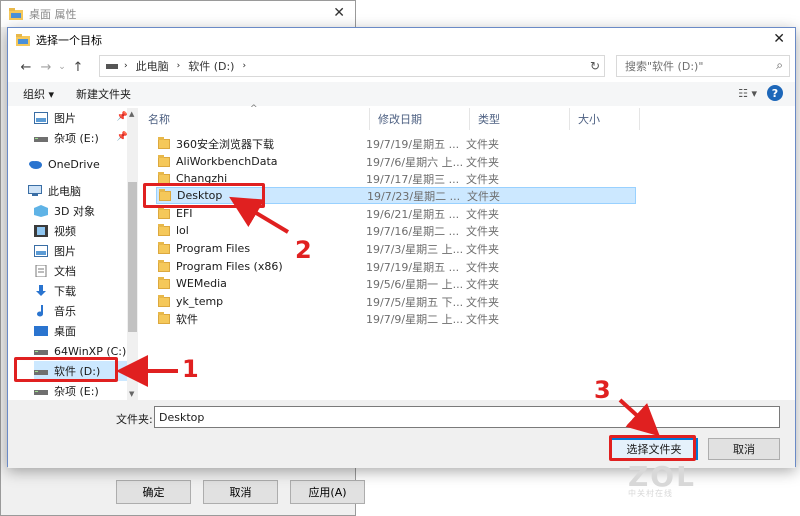  I want to click on watermark-subtitle: 中关村在线, so click(650, 493).